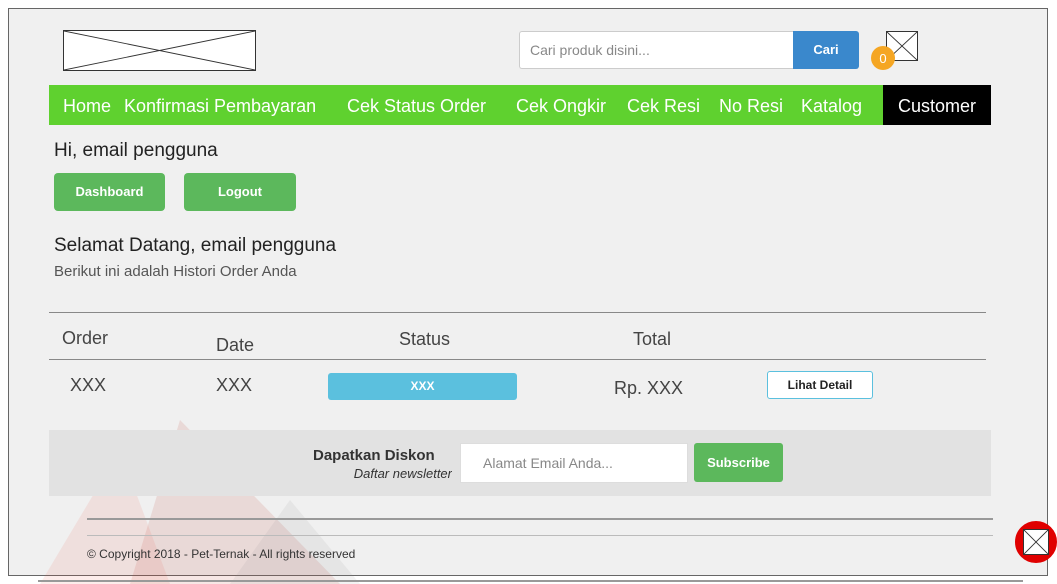  What do you see at coordinates (175, 271) in the screenshot?
I see `welcome-subtitle: Berikut ini adalah Histori Order Anda` at bounding box center [175, 271].